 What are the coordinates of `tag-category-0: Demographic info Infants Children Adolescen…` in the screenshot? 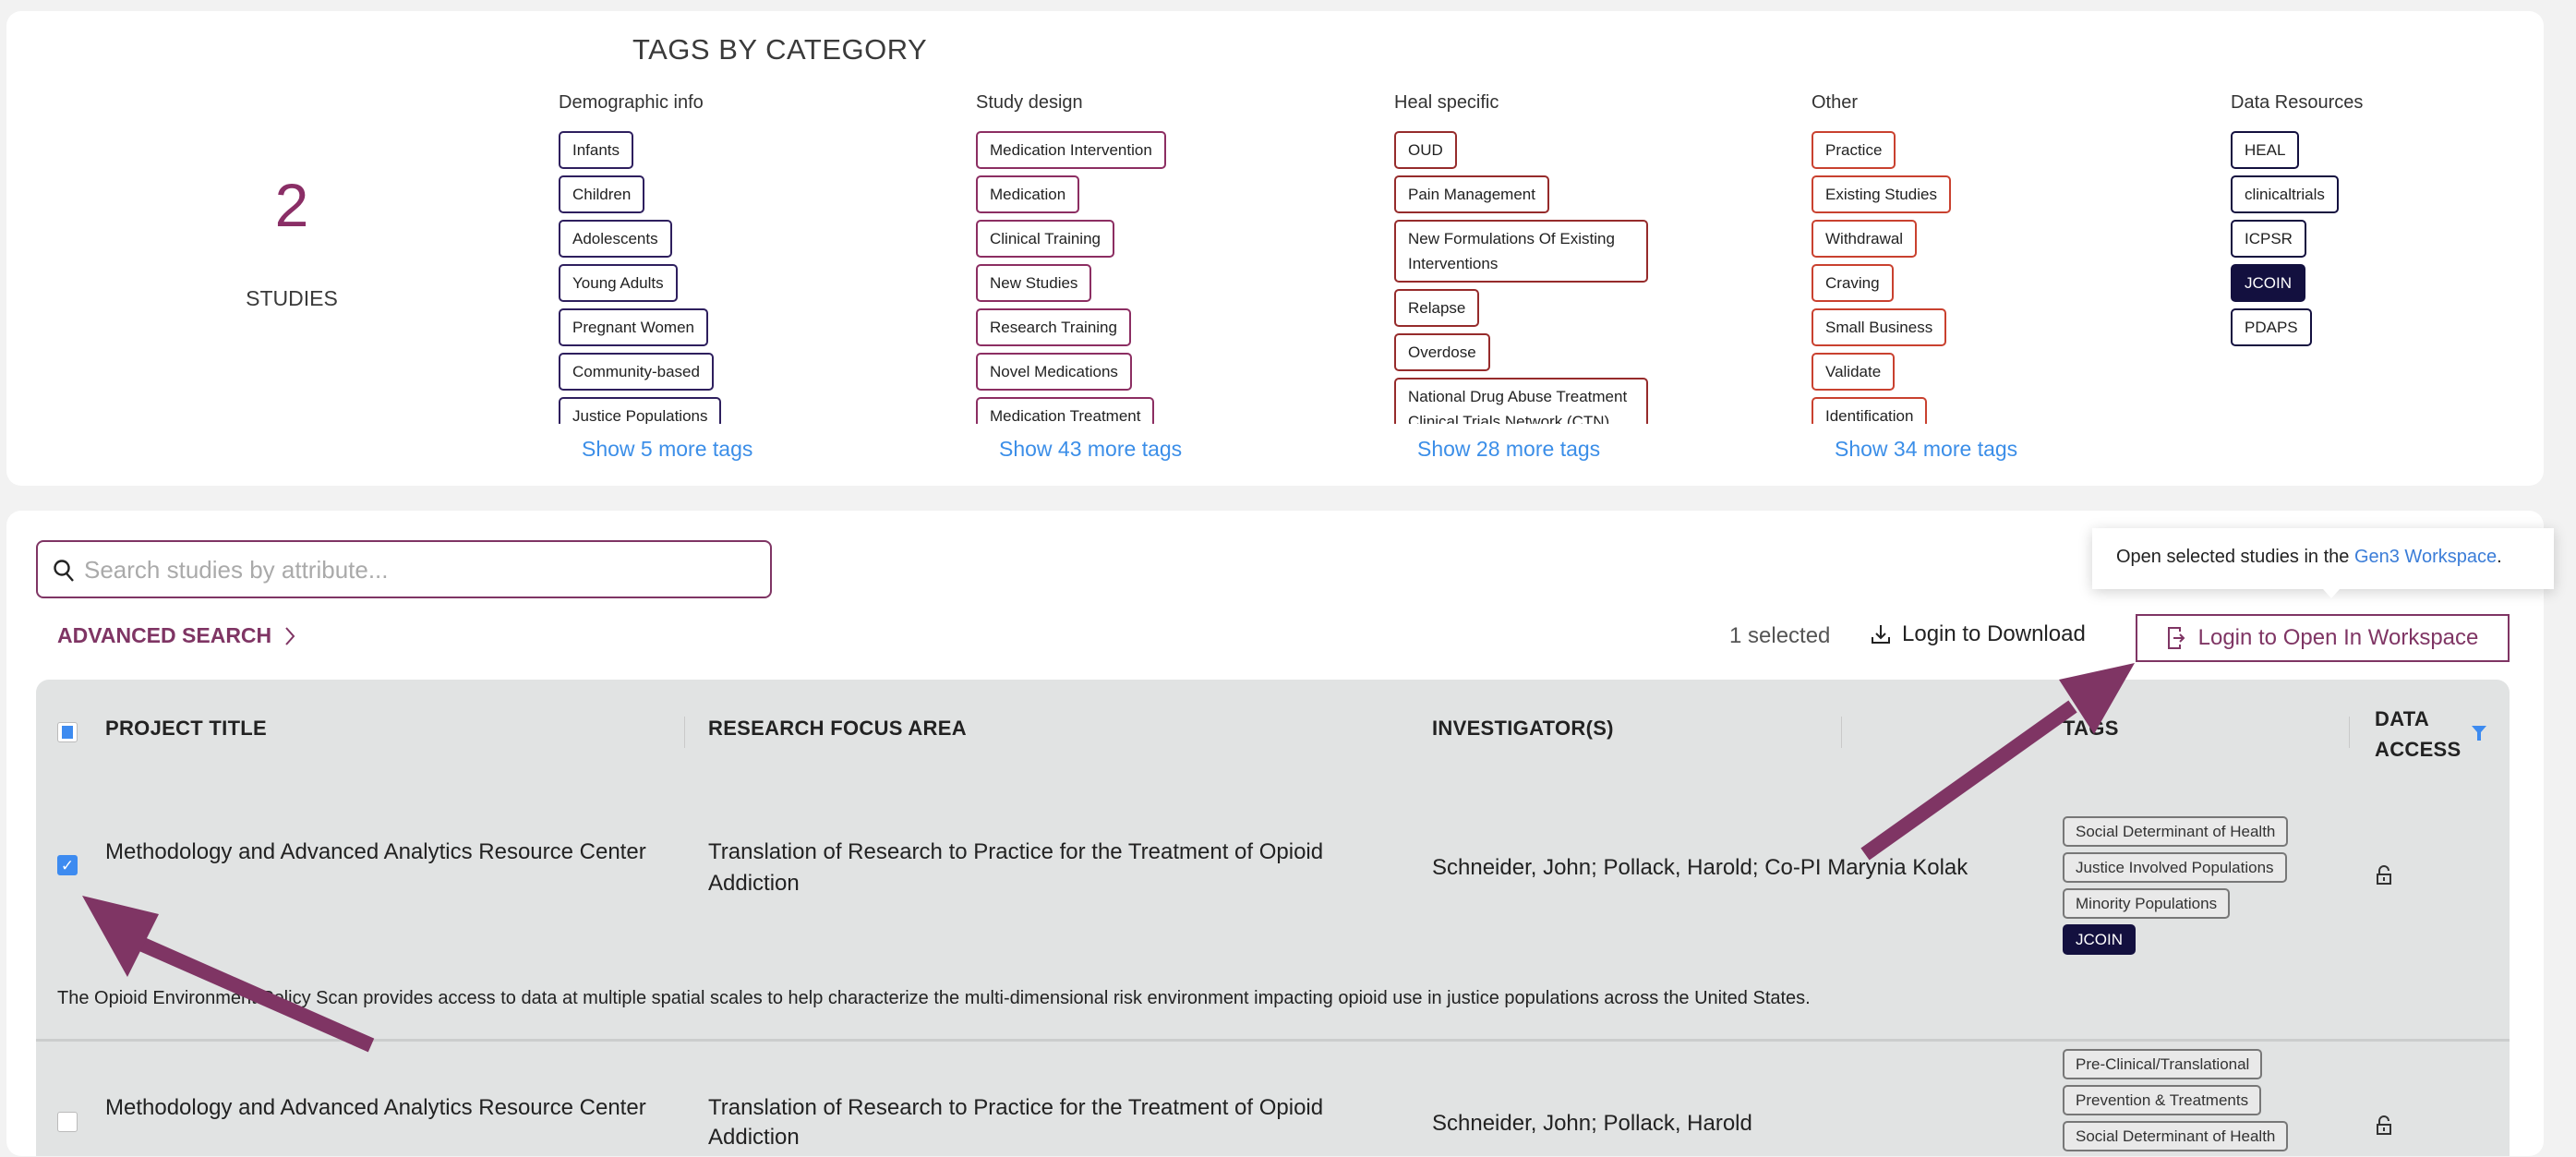 It's located at (752, 277).